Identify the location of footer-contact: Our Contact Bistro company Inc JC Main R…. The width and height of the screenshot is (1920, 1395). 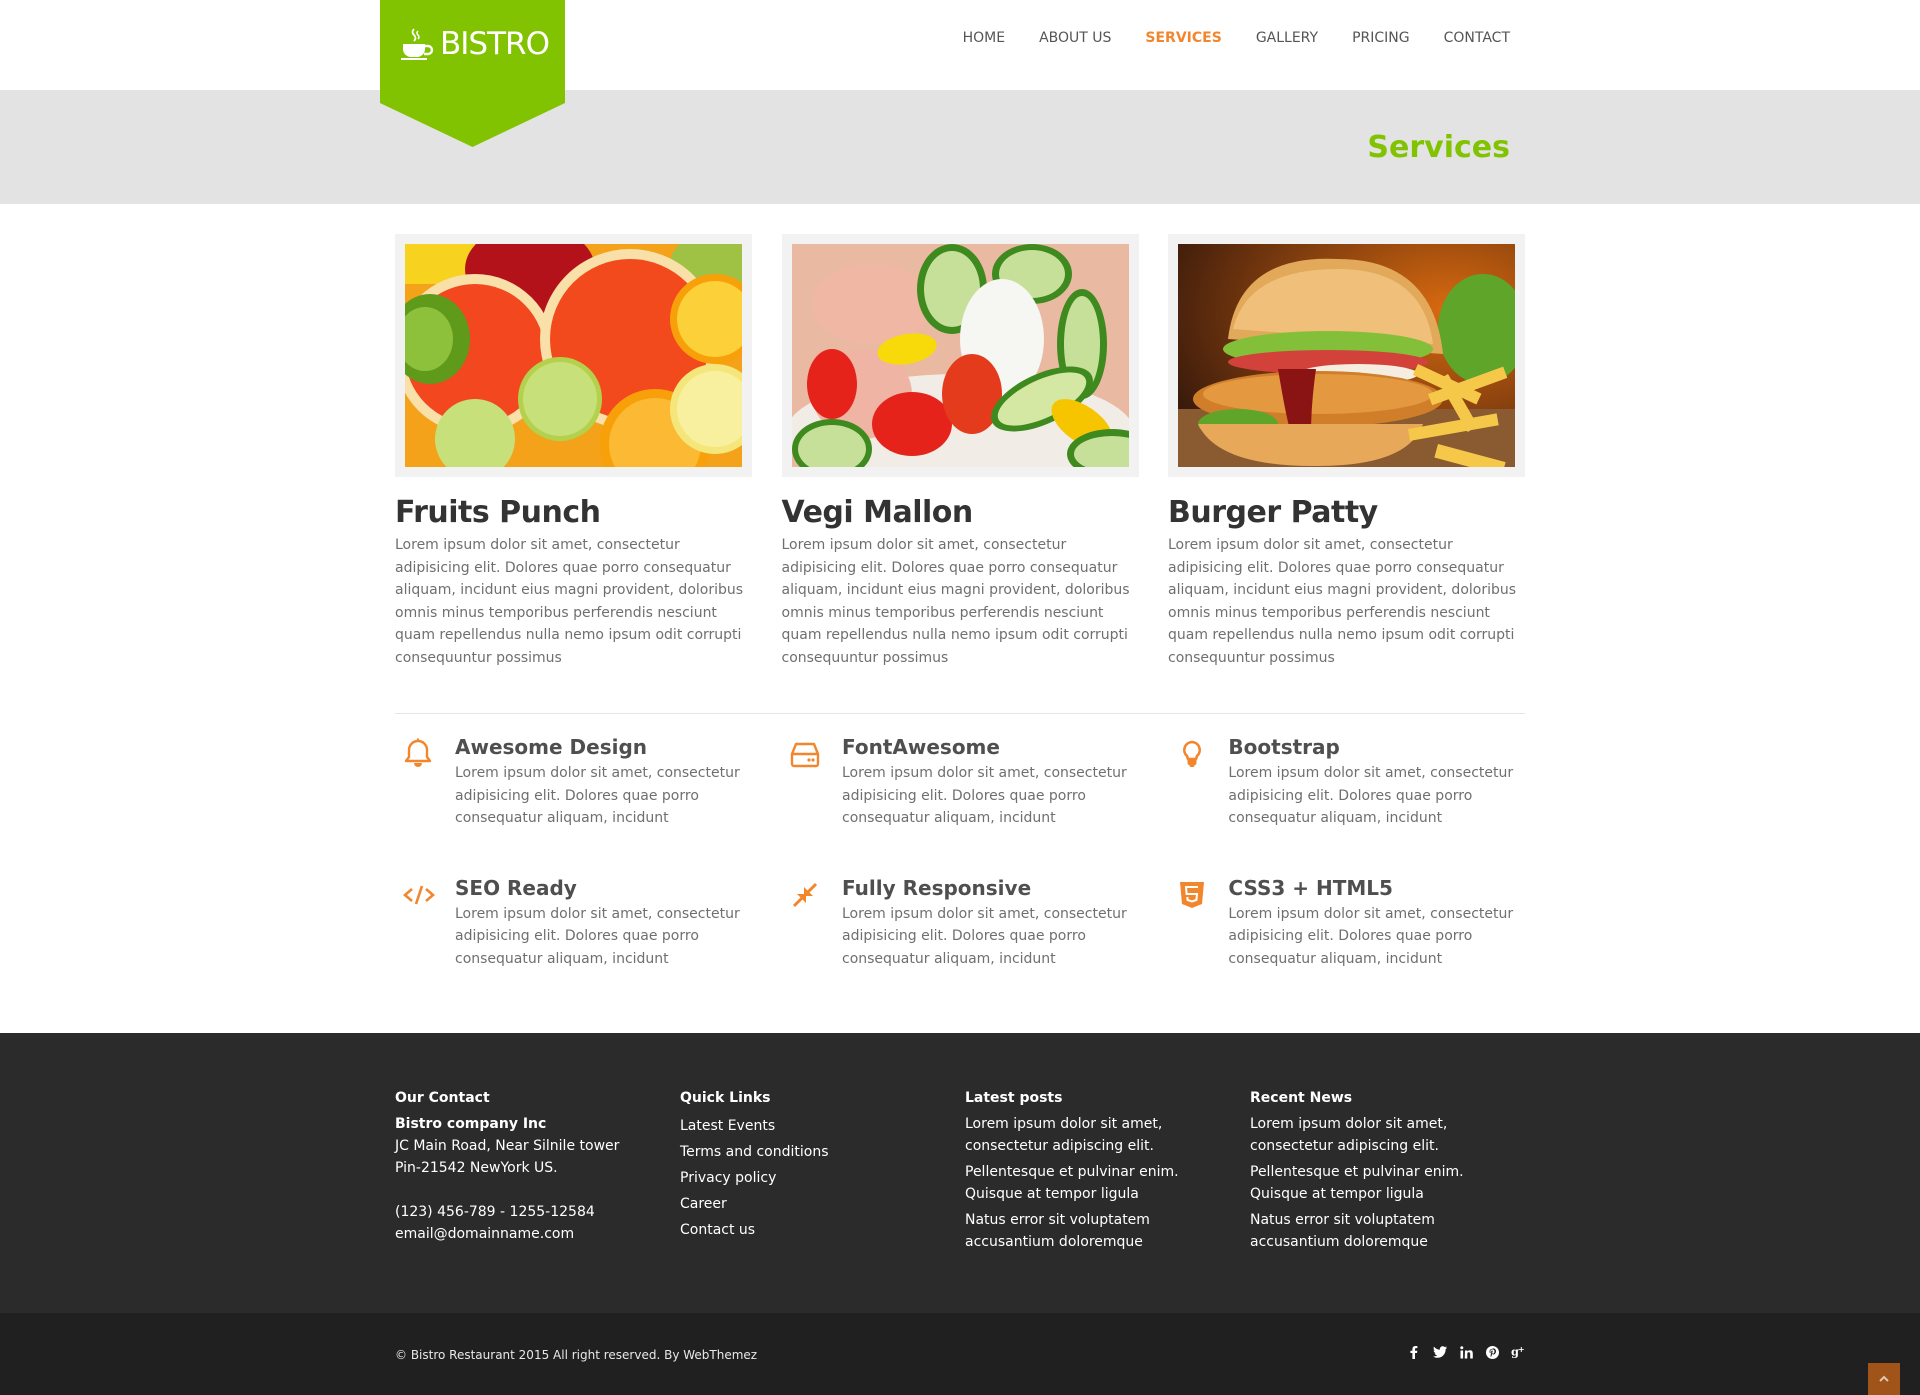
(537, 1173).